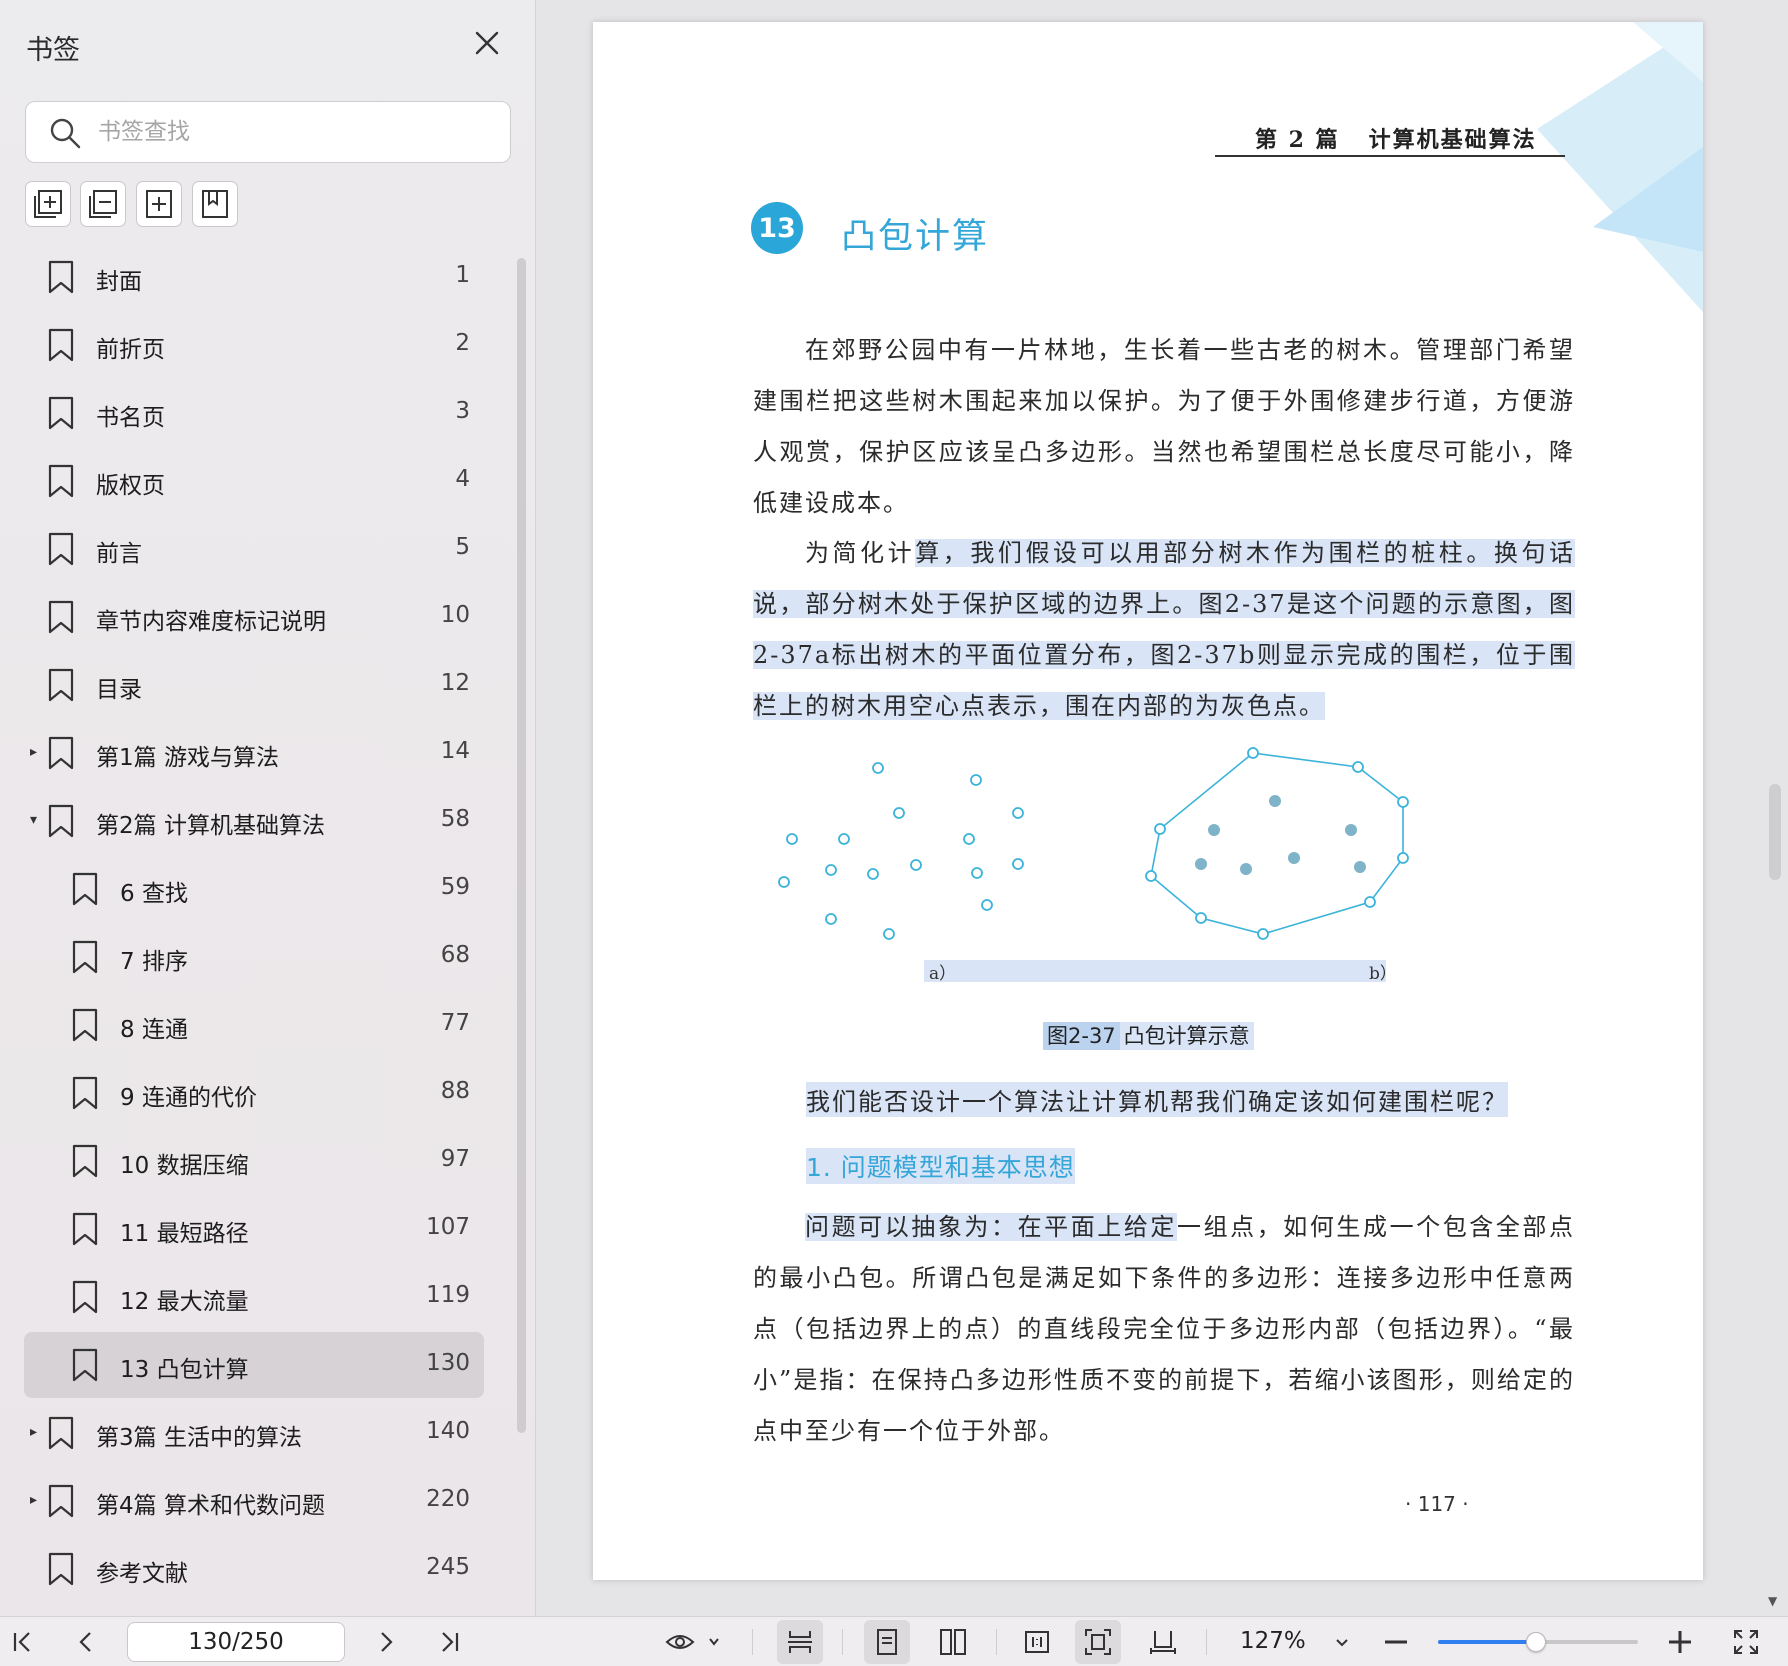 This screenshot has width=1788, height=1666. What do you see at coordinates (1163, 1642) in the screenshot?
I see `fit-width-icon` at bounding box center [1163, 1642].